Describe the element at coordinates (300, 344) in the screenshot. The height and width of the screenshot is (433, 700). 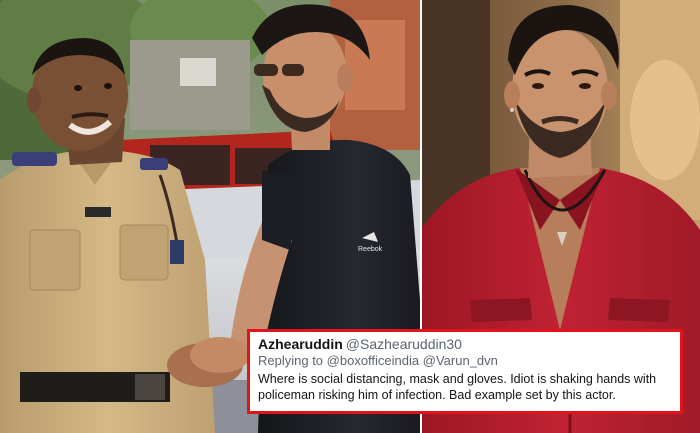
I see `tweet-author-name: Azhearuddin` at that location.